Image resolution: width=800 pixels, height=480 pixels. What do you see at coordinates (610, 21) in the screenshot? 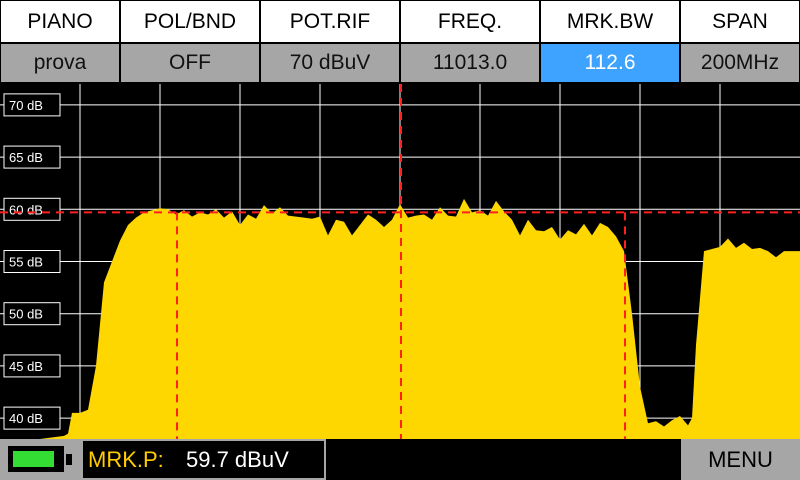
I see `tab-mrk-bw: MRK.BW` at bounding box center [610, 21].